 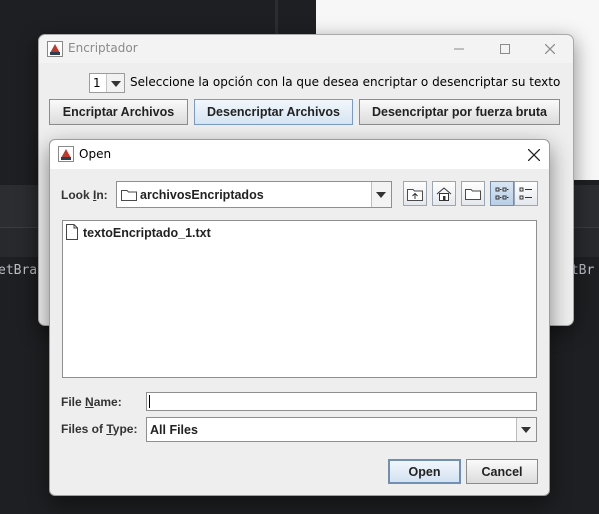 I want to click on option-select-value: 1, so click(x=97, y=83).